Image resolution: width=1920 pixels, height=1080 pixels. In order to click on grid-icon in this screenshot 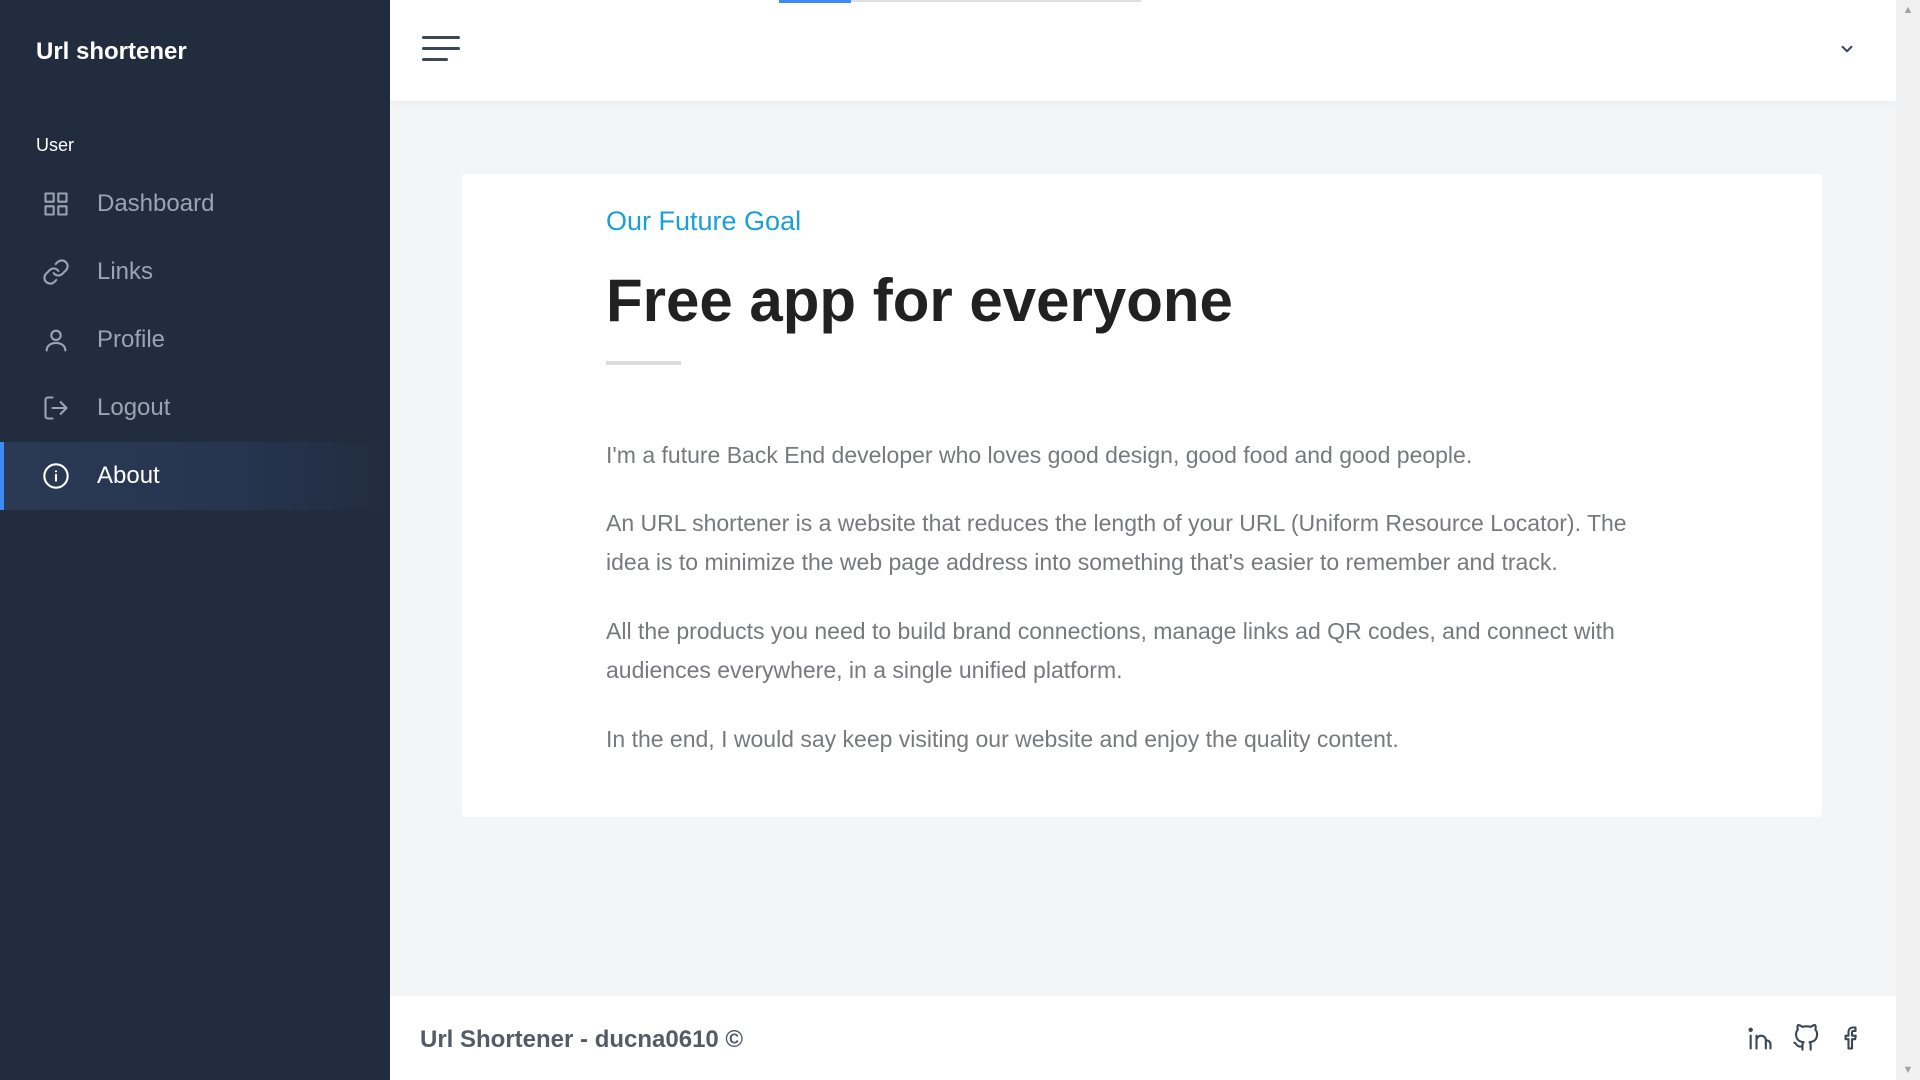, I will do `click(56, 204)`.